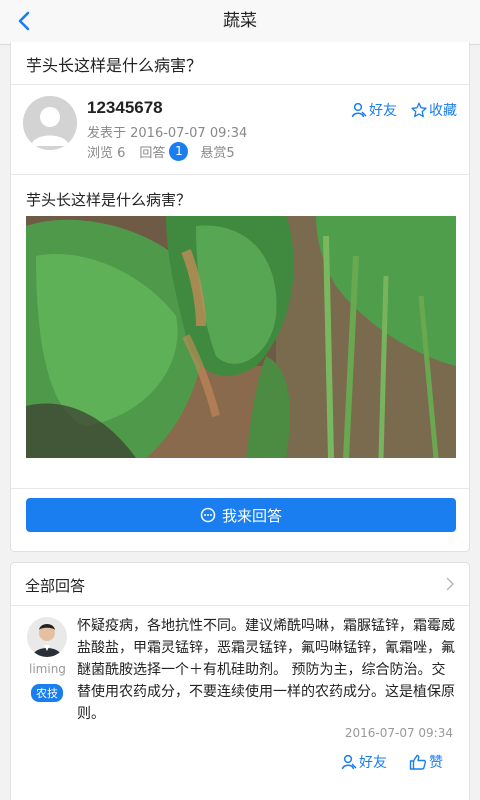 The height and width of the screenshot is (800, 480). Describe the element at coordinates (450, 584) in the screenshot. I see `chevron-right-icon` at that location.